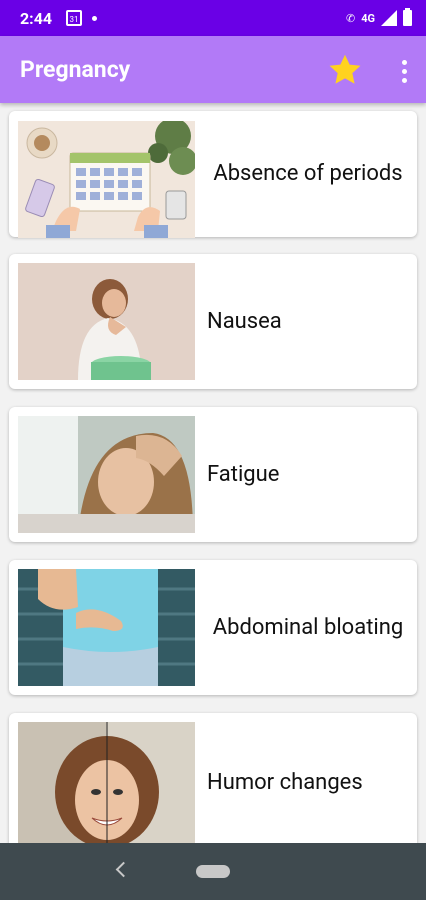 This screenshot has height=900, width=426. Describe the element at coordinates (308, 173) in the screenshot. I see `list-item-label: Absence of periods` at that location.